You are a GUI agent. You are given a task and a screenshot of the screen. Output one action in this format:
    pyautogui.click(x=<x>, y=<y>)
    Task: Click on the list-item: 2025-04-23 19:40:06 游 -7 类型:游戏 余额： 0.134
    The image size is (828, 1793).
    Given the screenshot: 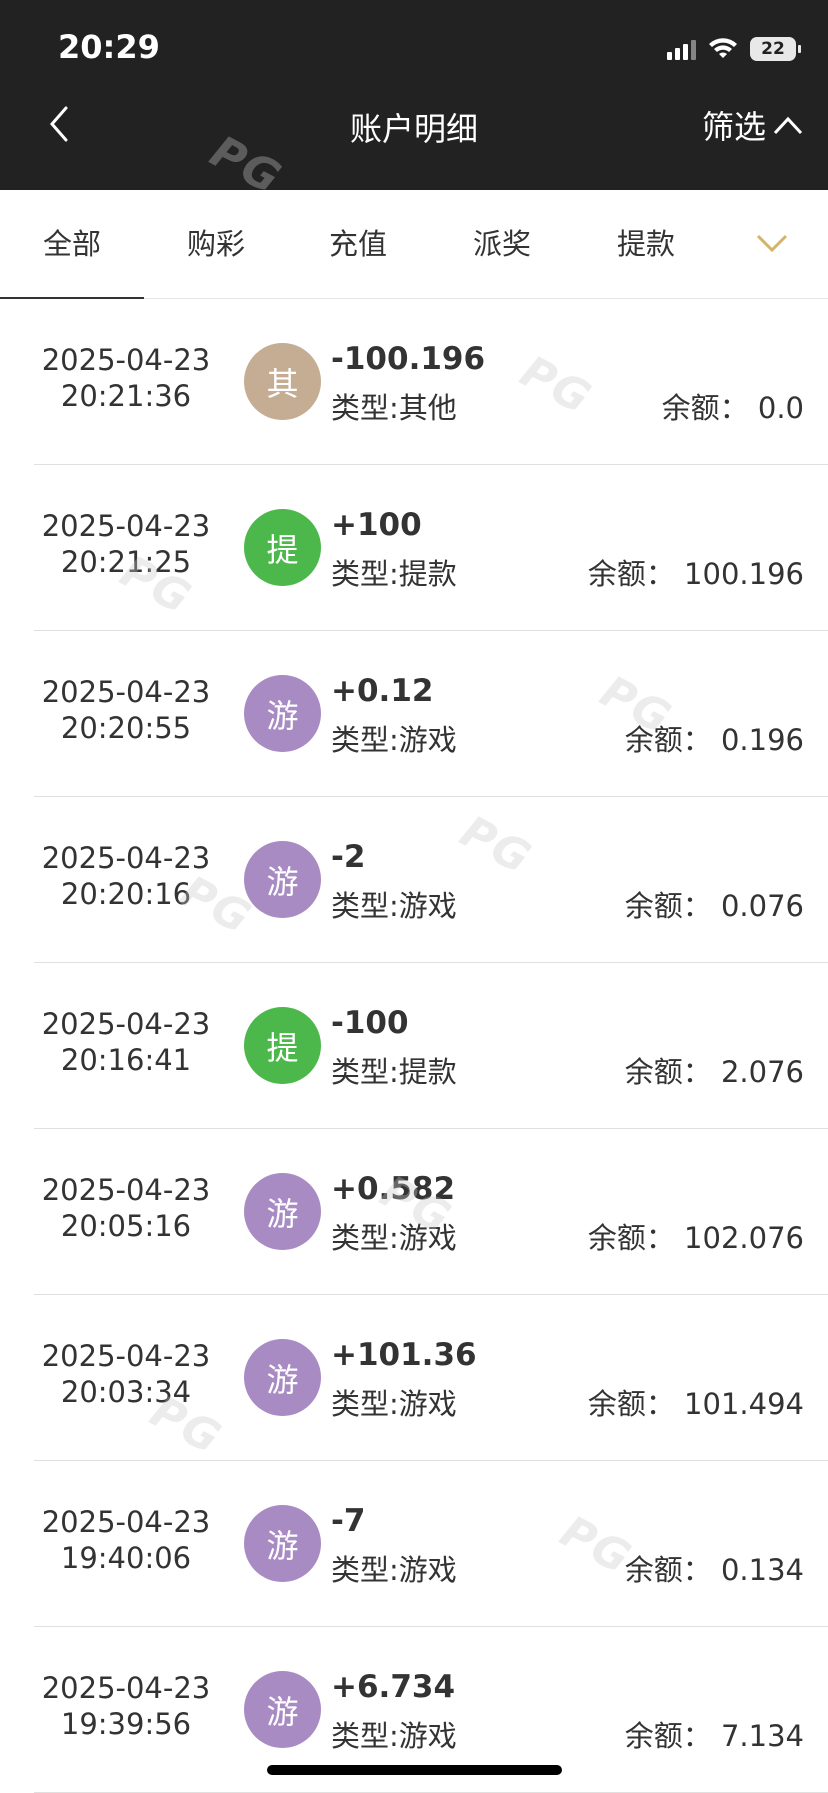 What is the action you would take?
    pyautogui.click(x=431, y=1544)
    